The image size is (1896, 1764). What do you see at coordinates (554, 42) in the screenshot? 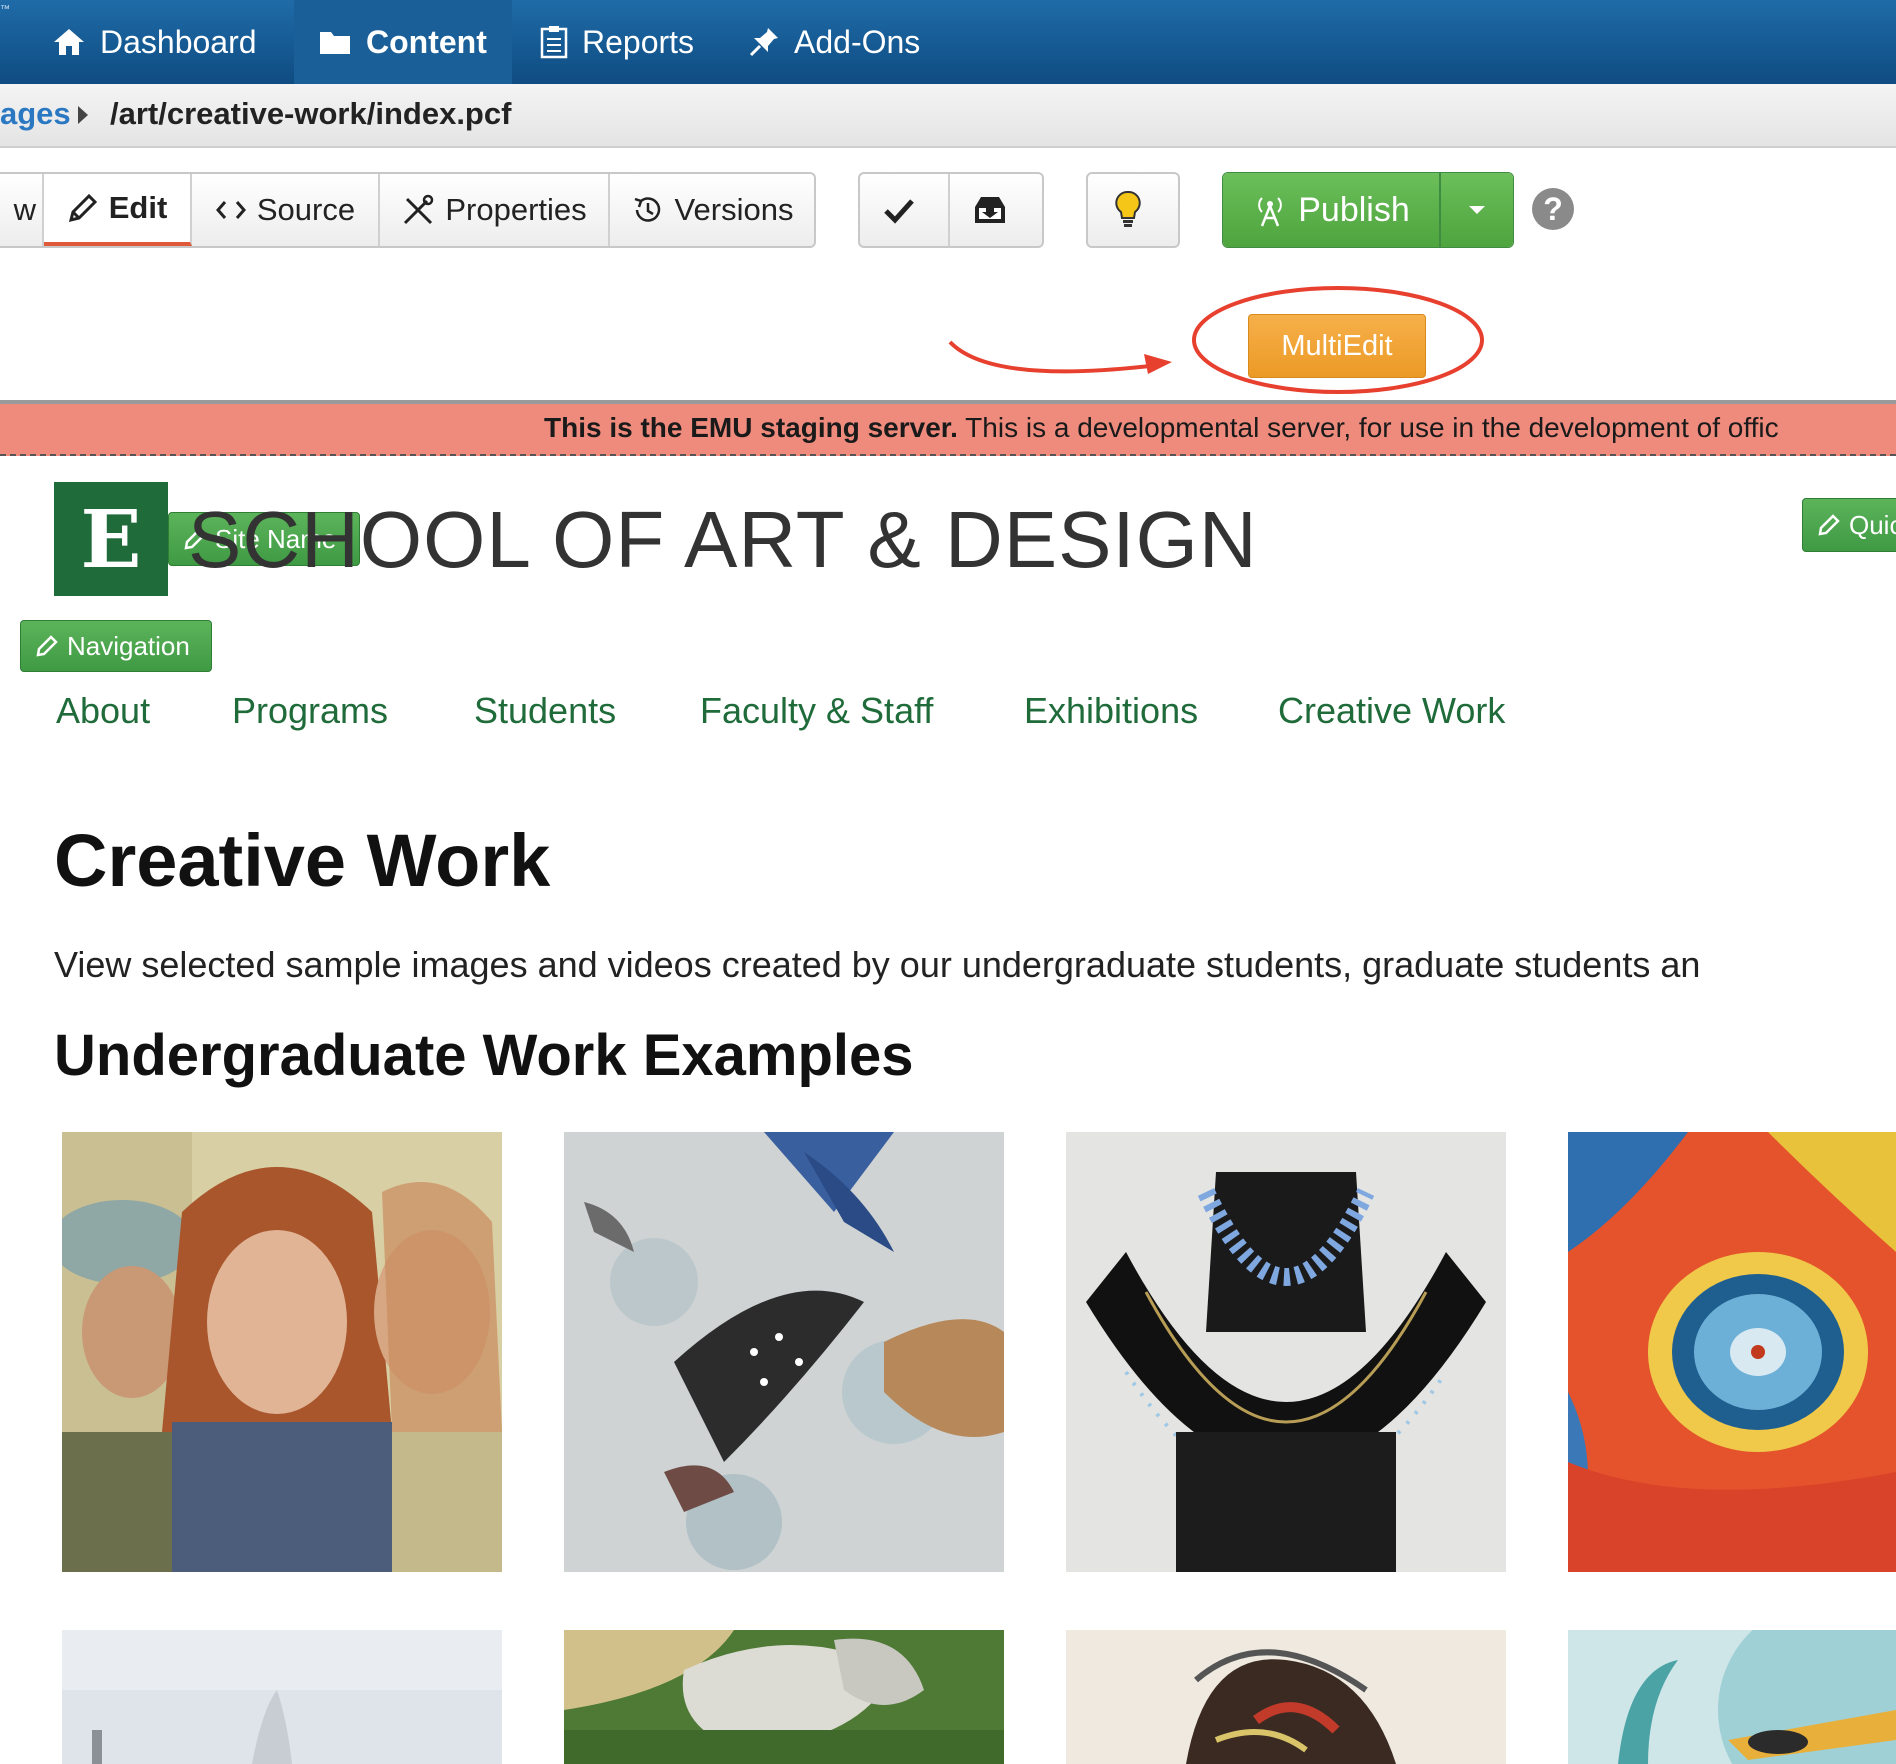
I see `clipboard-icon` at bounding box center [554, 42].